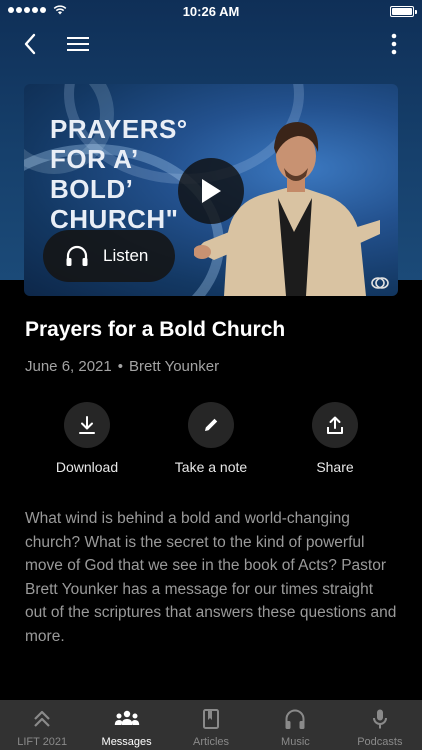  I want to click on listen-button: Listen, so click(109, 256).